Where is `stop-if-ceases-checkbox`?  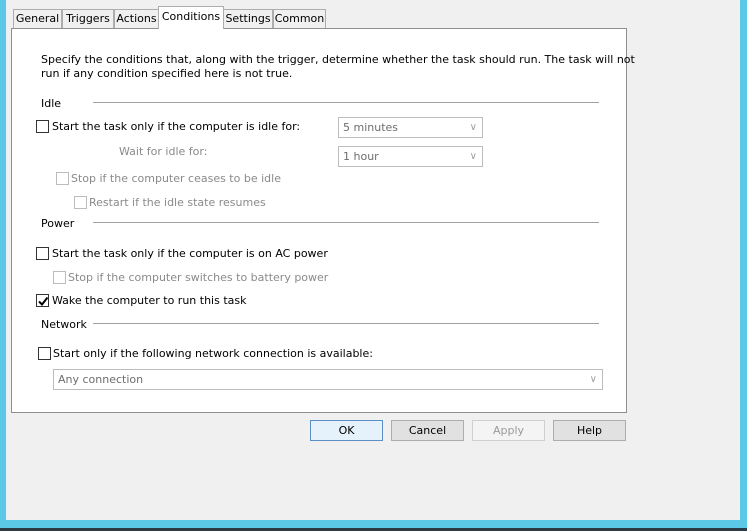 stop-if-ceases-checkbox is located at coordinates (62, 178).